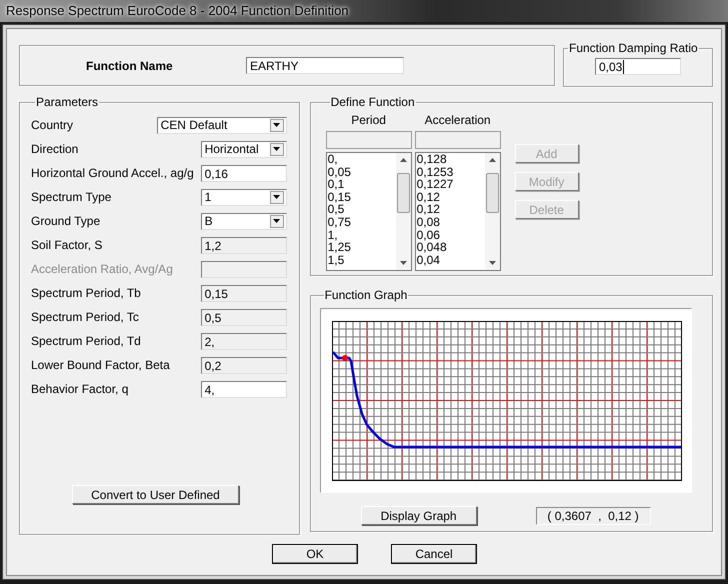  What do you see at coordinates (362, 260) in the screenshot?
I see `list-item: 1,5` at bounding box center [362, 260].